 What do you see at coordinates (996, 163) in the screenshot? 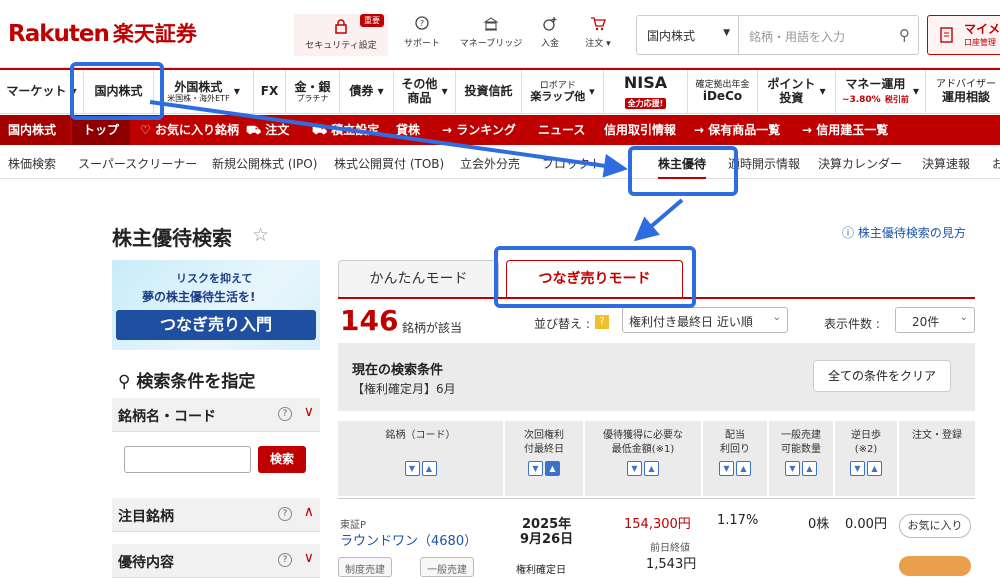
I see `nav3-more: お` at bounding box center [996, 163].